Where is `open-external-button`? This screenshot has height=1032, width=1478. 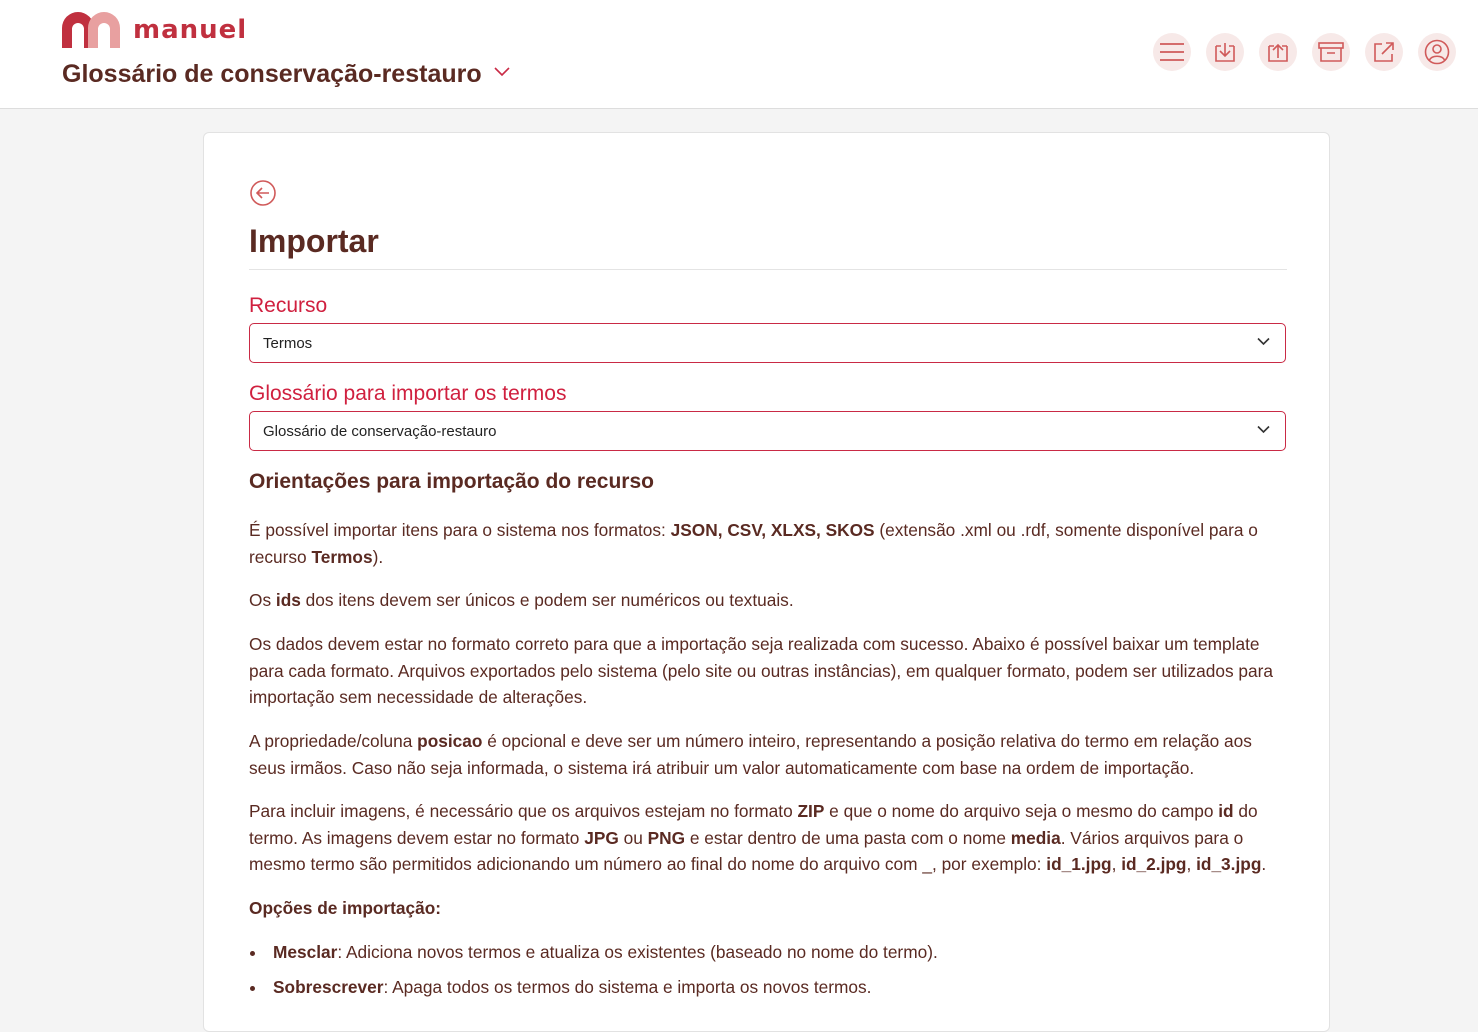 open-external-button is located at coordinates (1384, 52).